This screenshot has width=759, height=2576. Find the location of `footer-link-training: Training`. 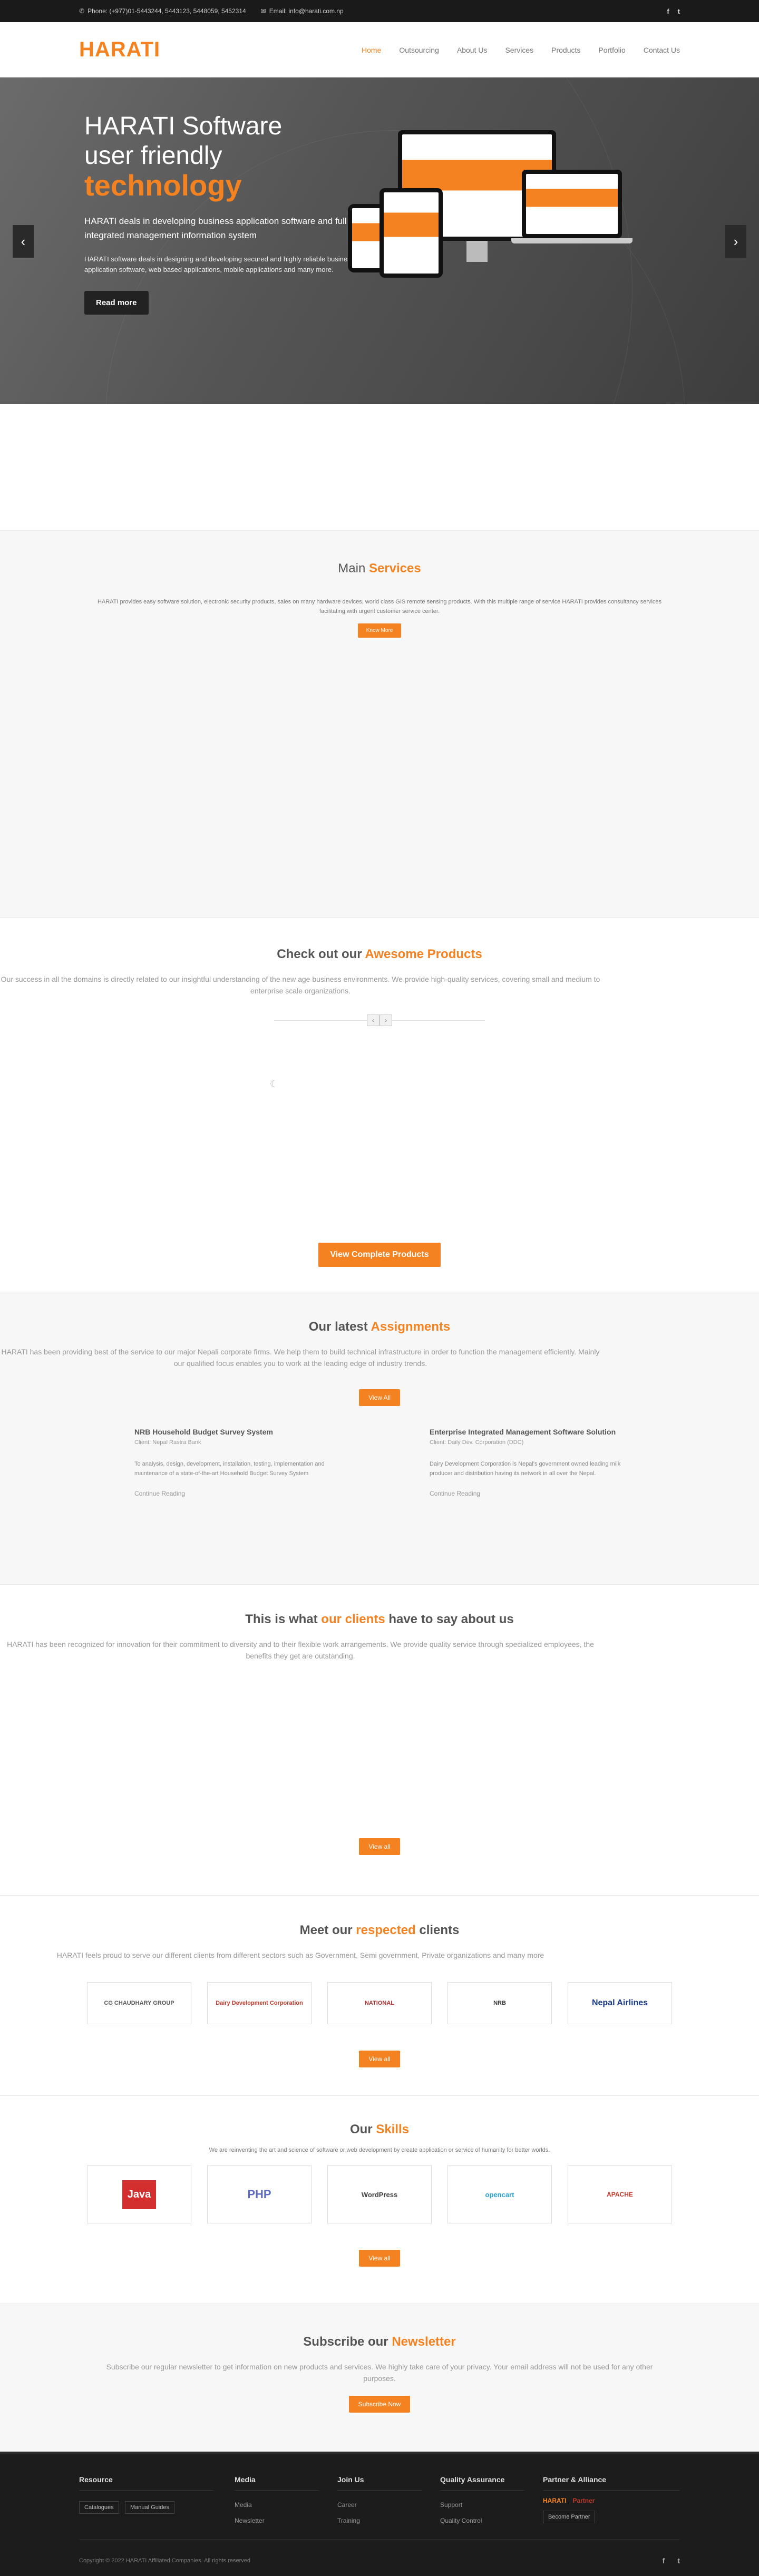

footer-link-training: Training is located at coordinates (388, 2520).